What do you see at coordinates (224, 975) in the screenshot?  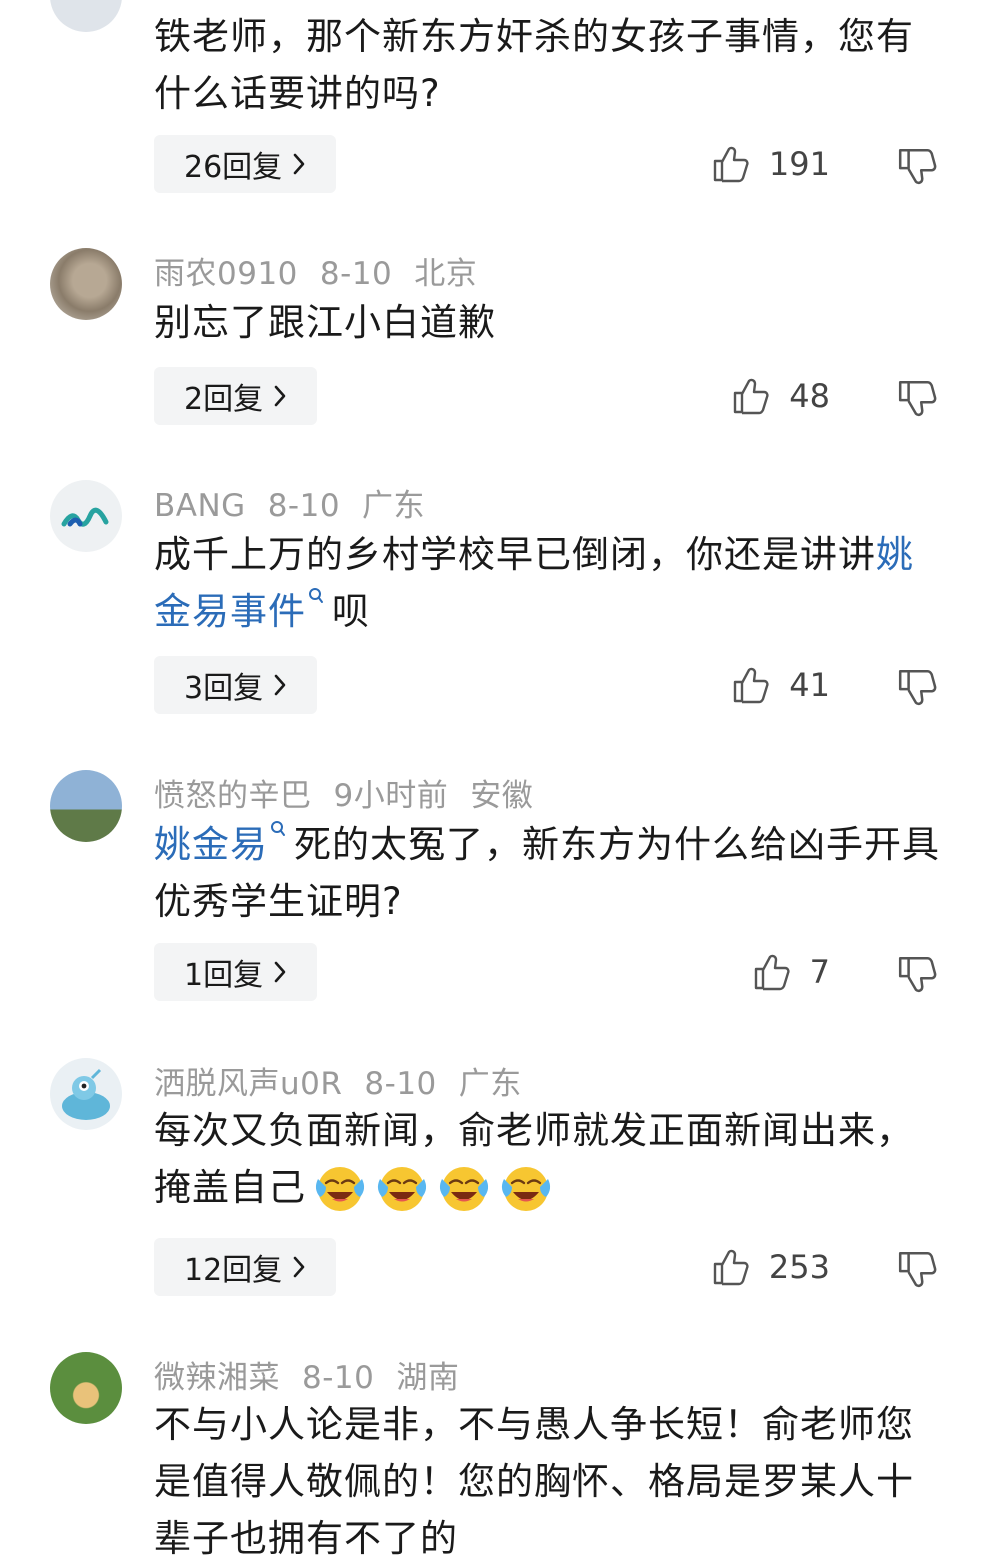 I see `replies-label: 1回复` at bounding box center [224, 975].